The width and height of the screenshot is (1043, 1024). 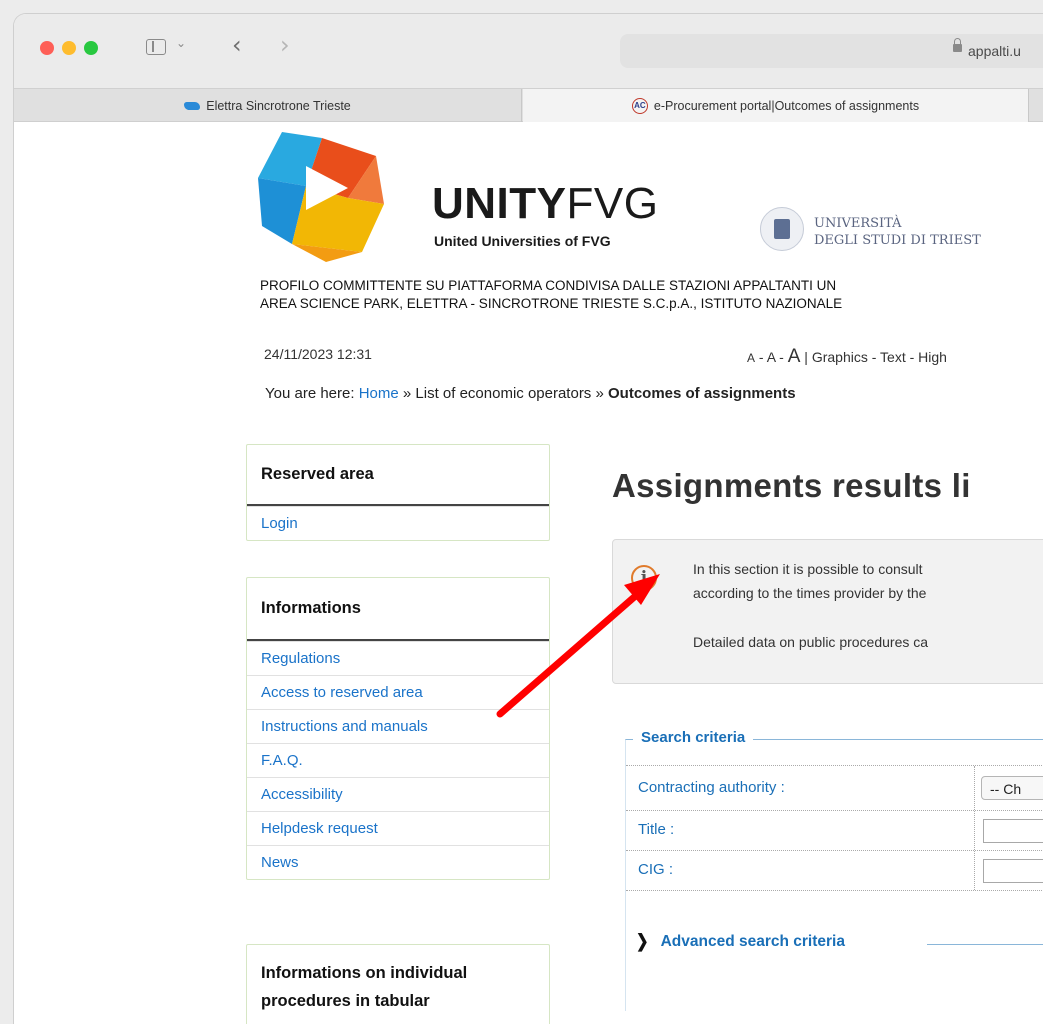 I want to click on contracting-authority-row: Contracting authority : -- Ch, so click(x=834, y=788).